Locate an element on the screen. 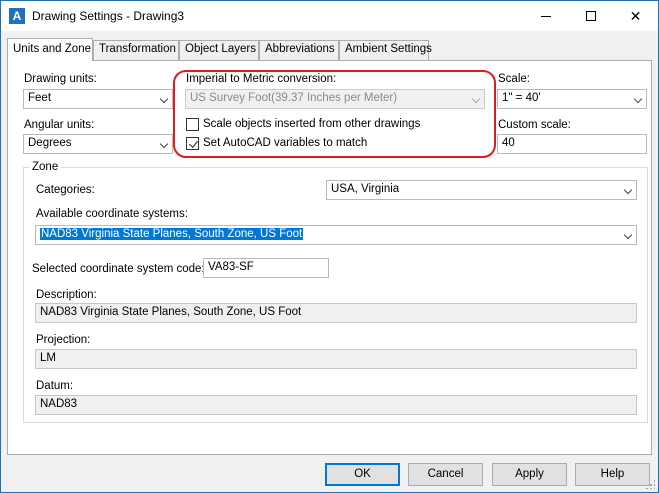  datum-field: NAD83 is located at coordinates (336, 405).